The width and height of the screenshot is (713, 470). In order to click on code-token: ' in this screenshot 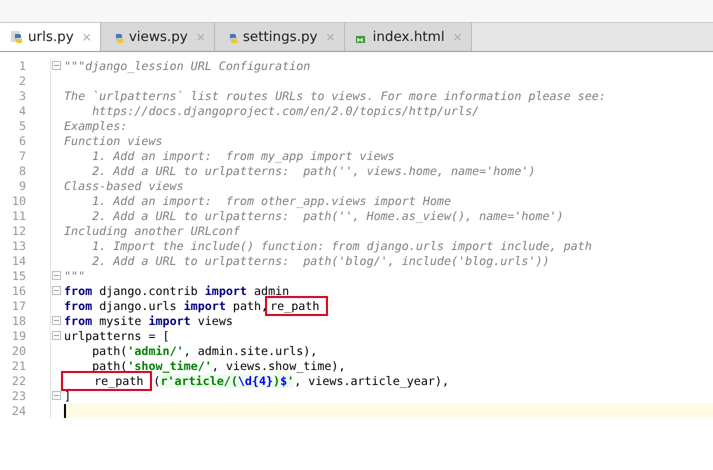, I will do `click(290, 381)`.